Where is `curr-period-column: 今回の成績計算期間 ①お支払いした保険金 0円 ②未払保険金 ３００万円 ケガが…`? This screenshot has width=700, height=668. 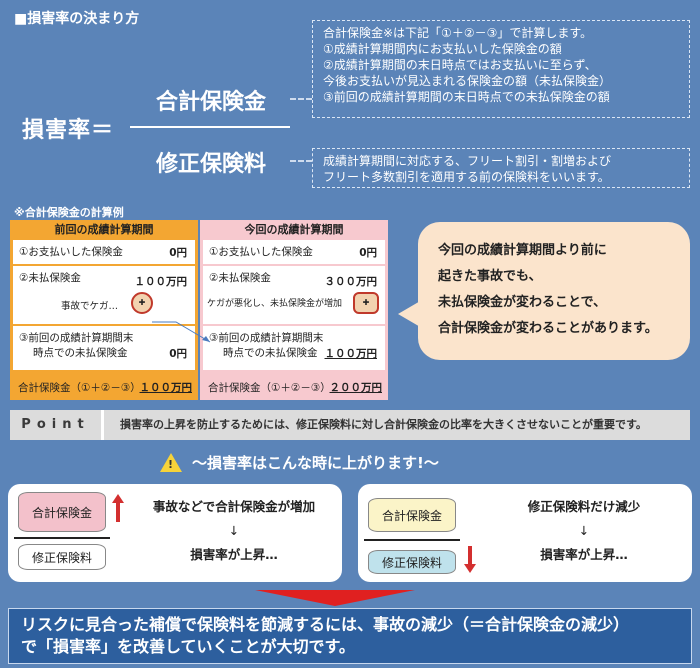 curr-period-column: 今回の成績計算期間 ①お支払いした保険金 0円 ②未払保険金 ３００万円 ケガが… is located at coordinates (294, 310).